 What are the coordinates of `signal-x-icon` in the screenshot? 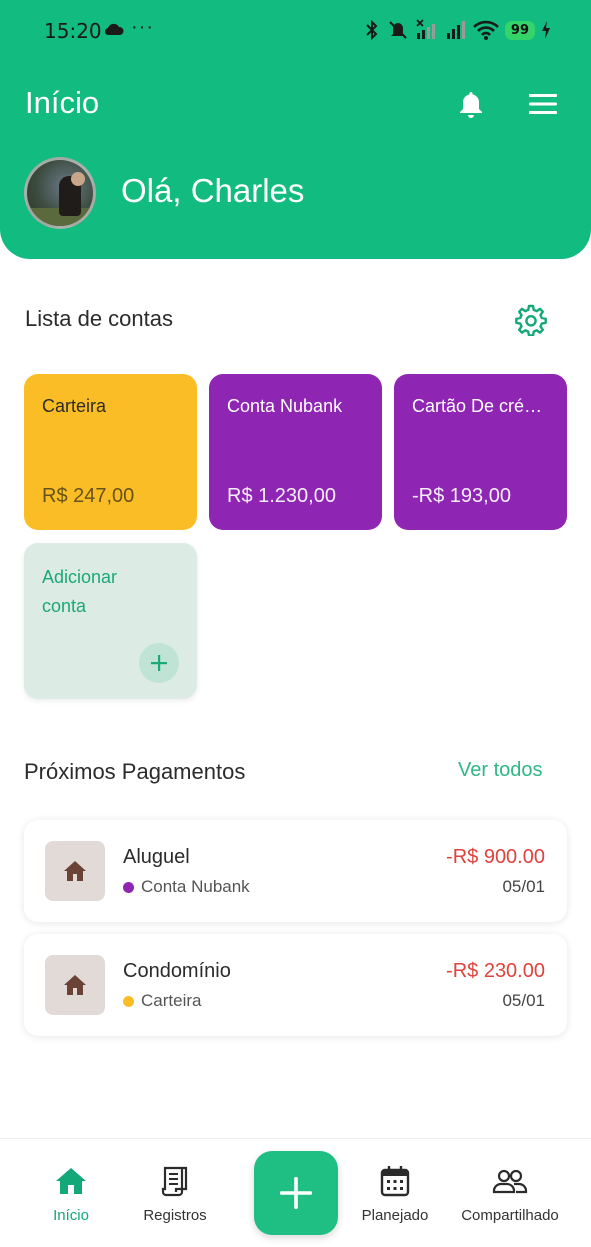 It's located at (425, 29).